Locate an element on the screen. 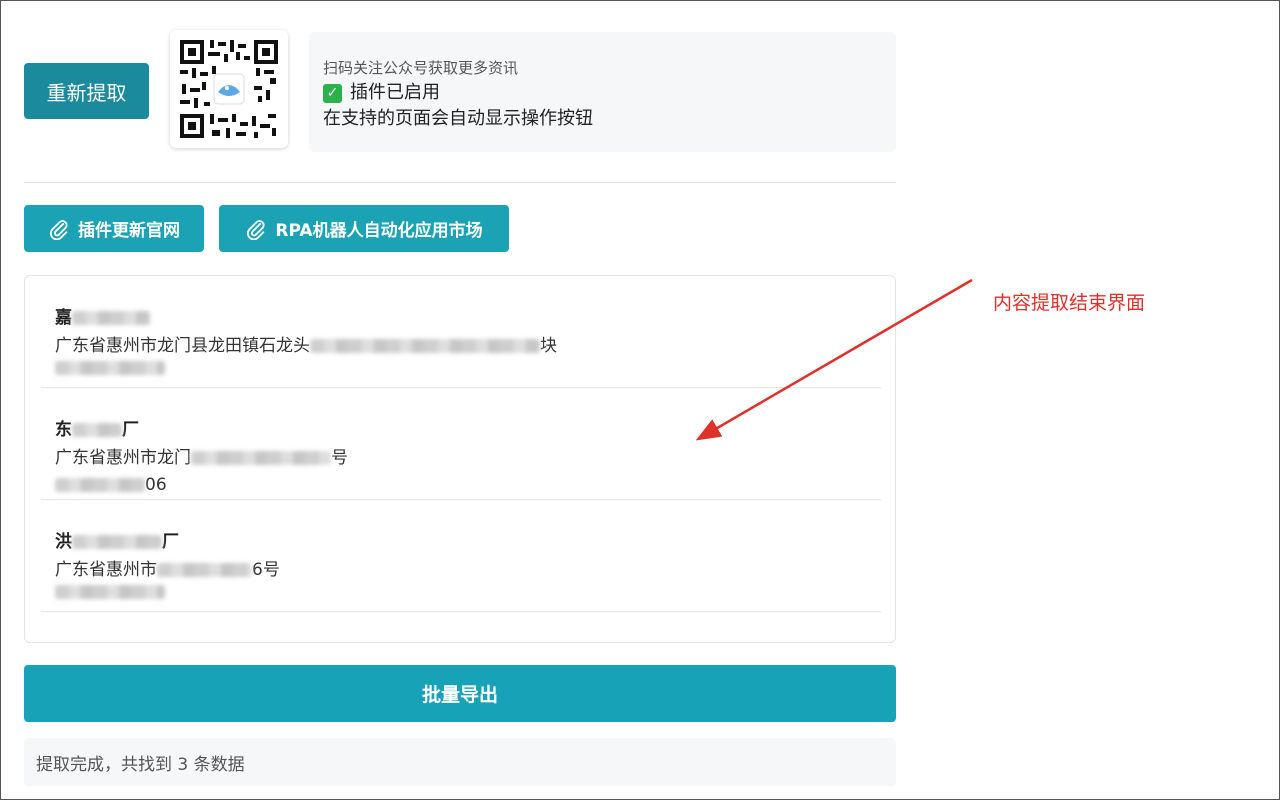 Image resolution: width=1280 pixels, height=800 pixels. rpa-market-button: RPA机器人自动化应用市场 is located at coordinates (364, 228).